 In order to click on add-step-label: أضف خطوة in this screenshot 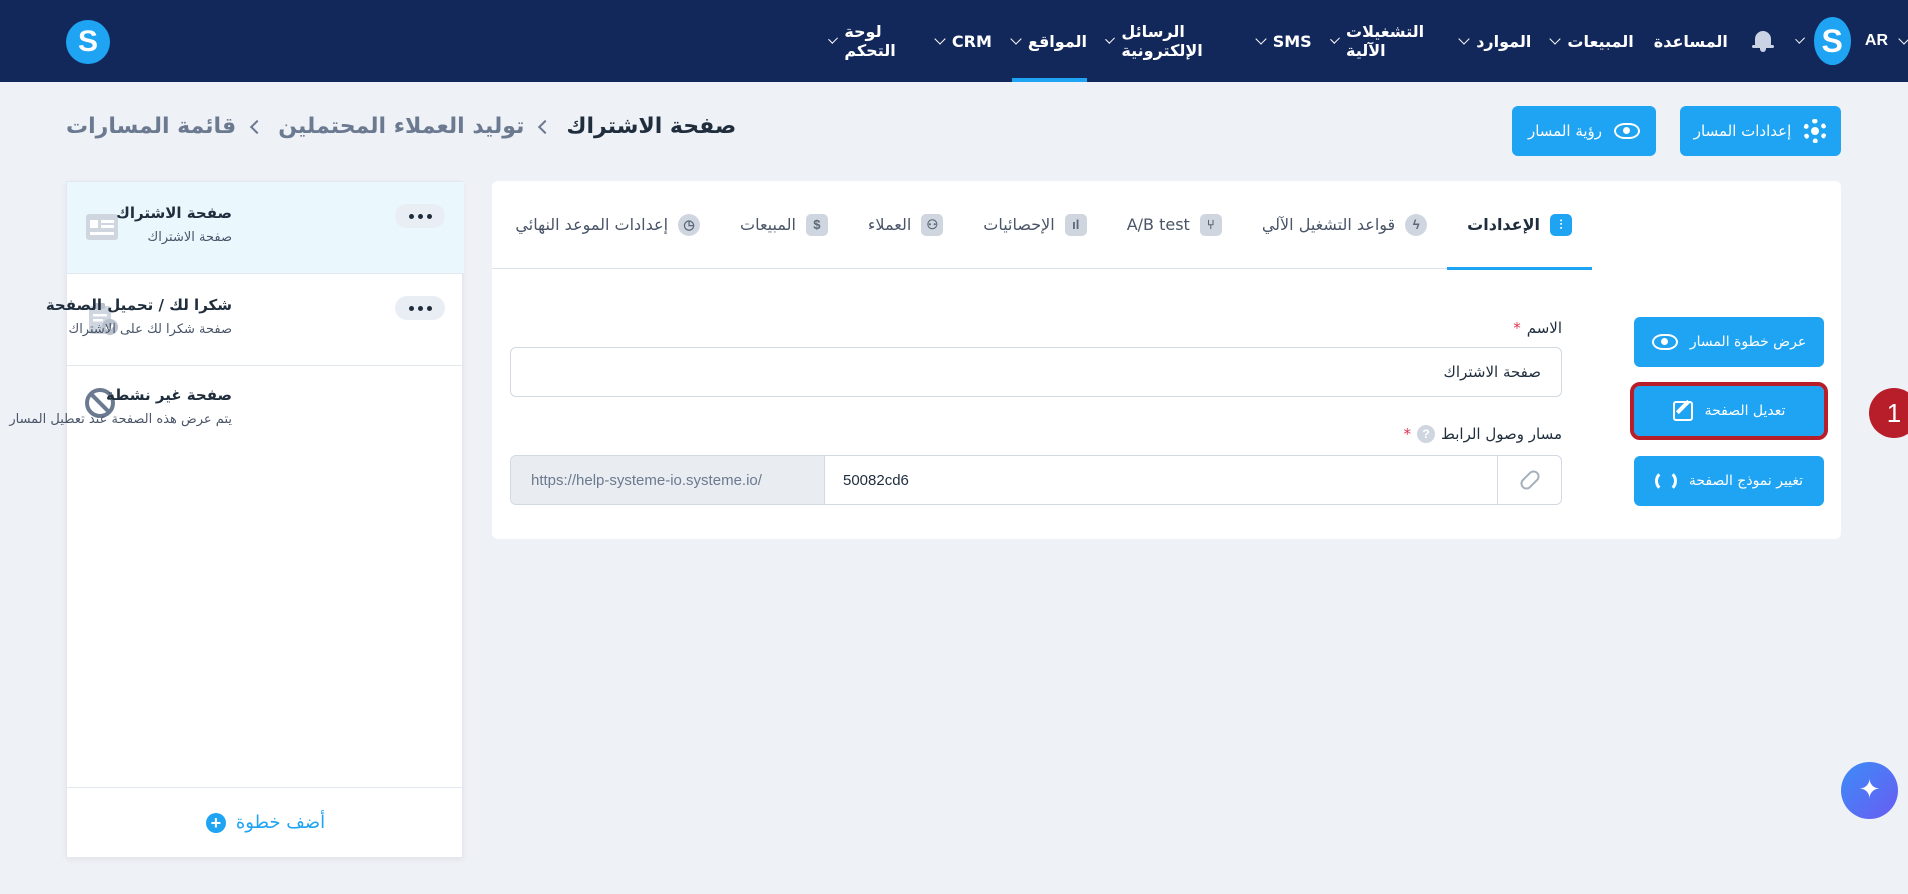, I will do `click(280, 822)`.